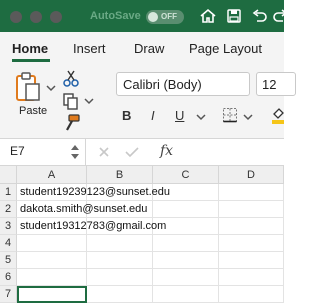  What do you see at coordinates (142, 152) in the screenshot?
I see `formula-bar: E7 fx` at bounding box center [142, 152].